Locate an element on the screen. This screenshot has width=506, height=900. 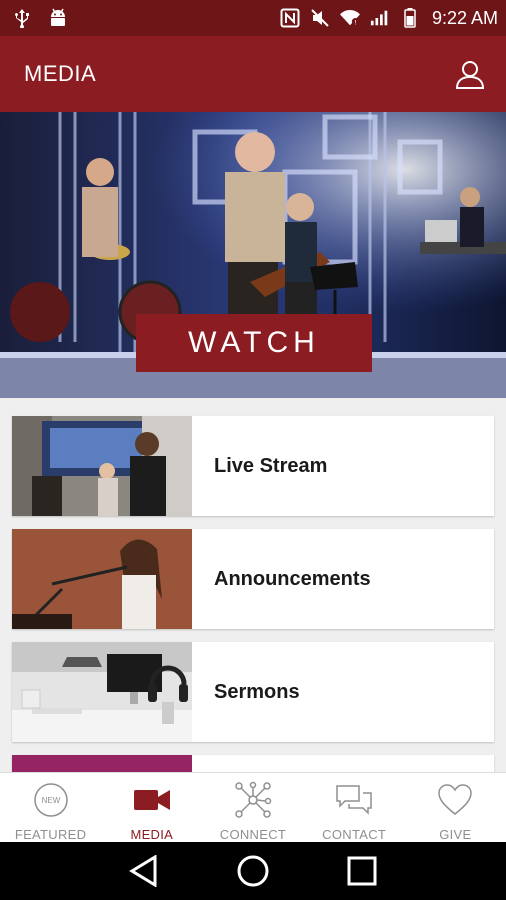
list-item-announcements: Announcements is located at coordinates (253, 579).